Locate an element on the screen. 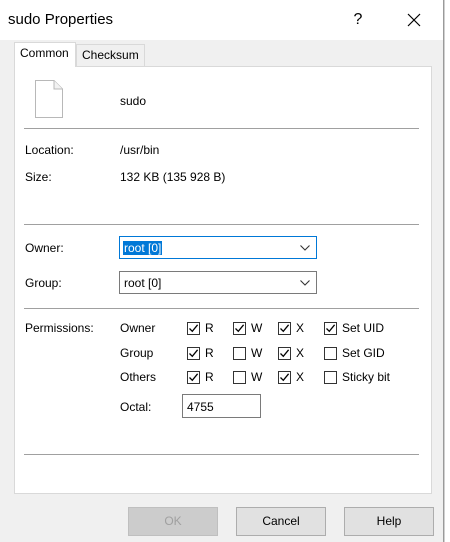 This screenshot has height=542, width=450. checkbox-others-x is located at coordinates (284, 377).